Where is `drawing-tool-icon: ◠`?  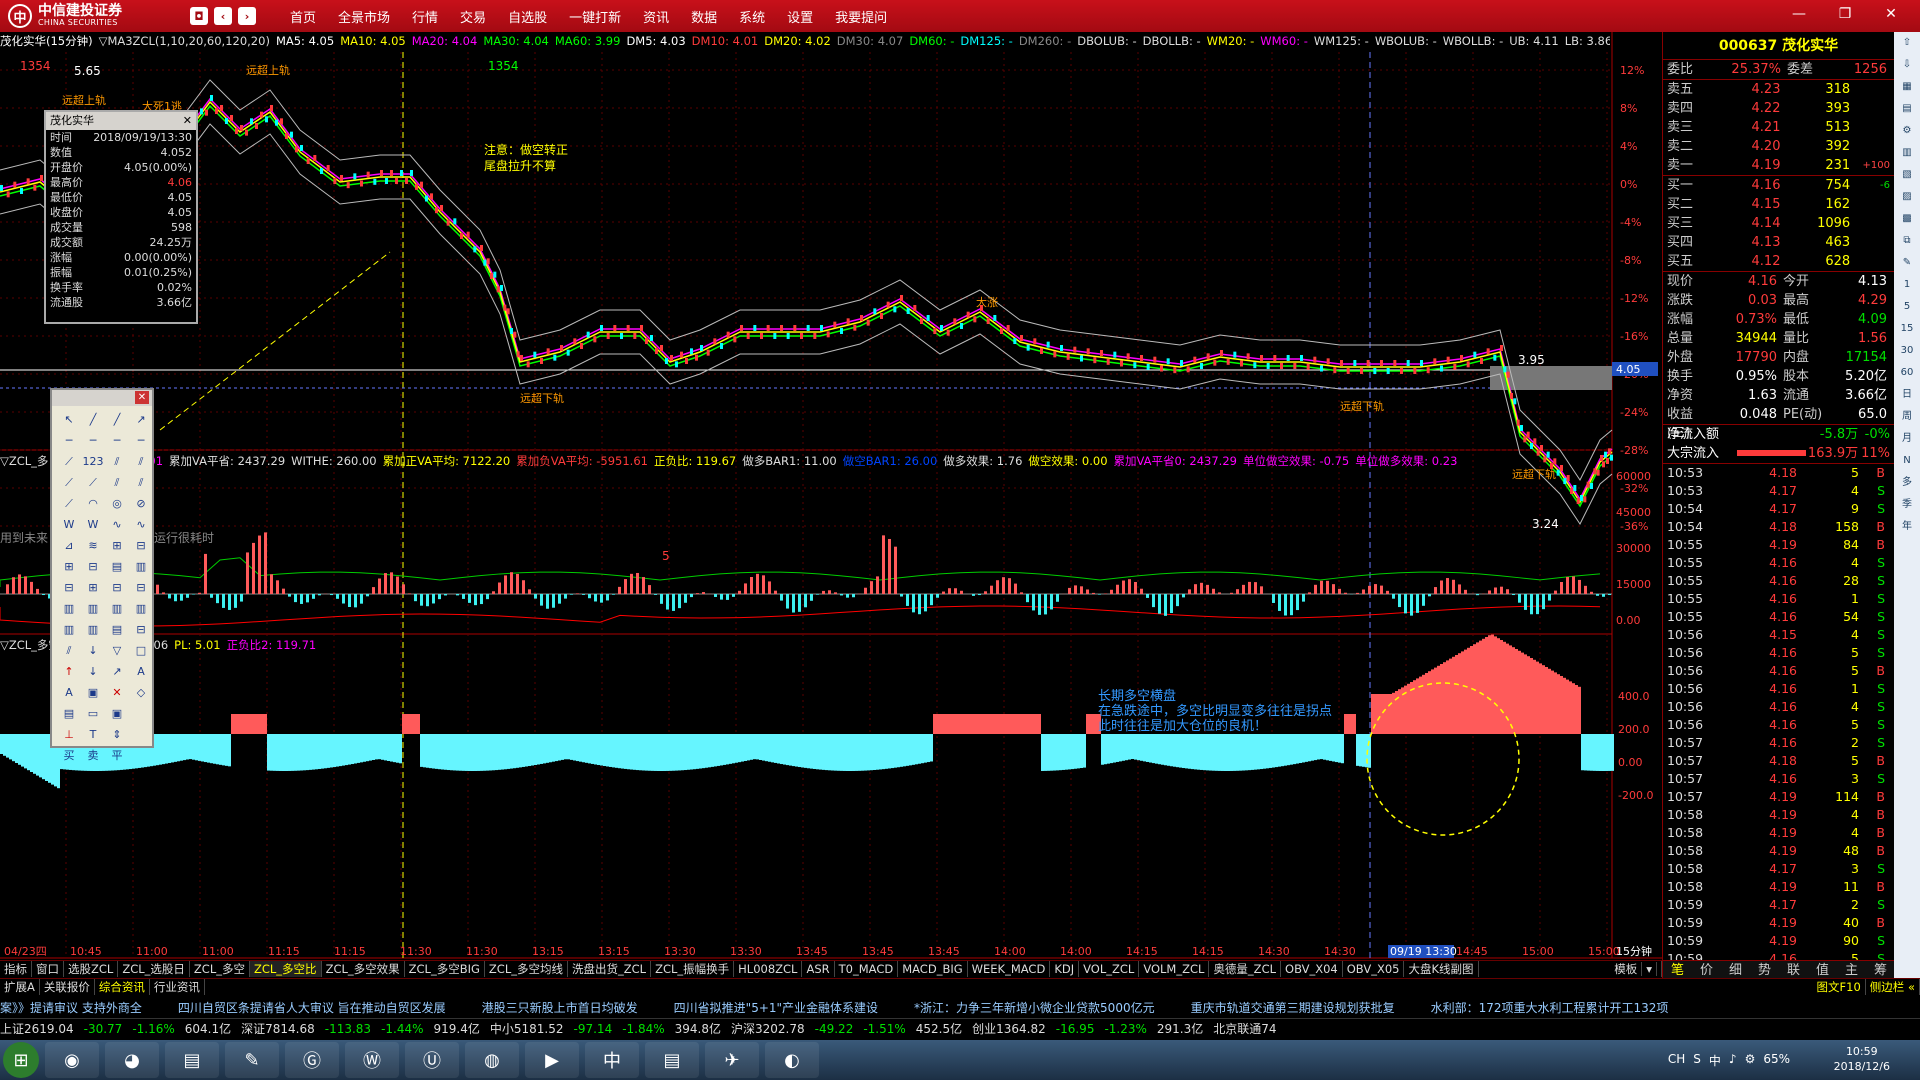
drawing-tool-icon: ◠ is located at coordinates (93, 503).